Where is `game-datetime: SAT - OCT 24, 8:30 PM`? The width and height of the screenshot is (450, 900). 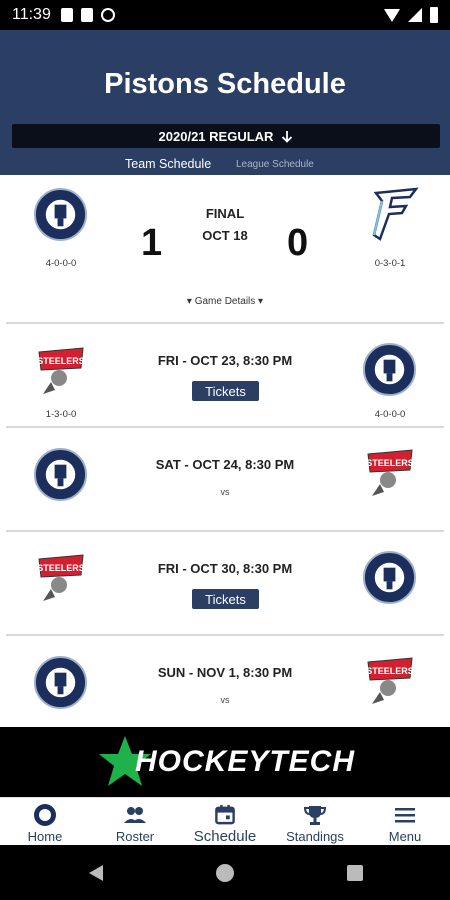 game-datetime: SAT - OCT 24, 8:30 PM is located at coordinates (225, 464).